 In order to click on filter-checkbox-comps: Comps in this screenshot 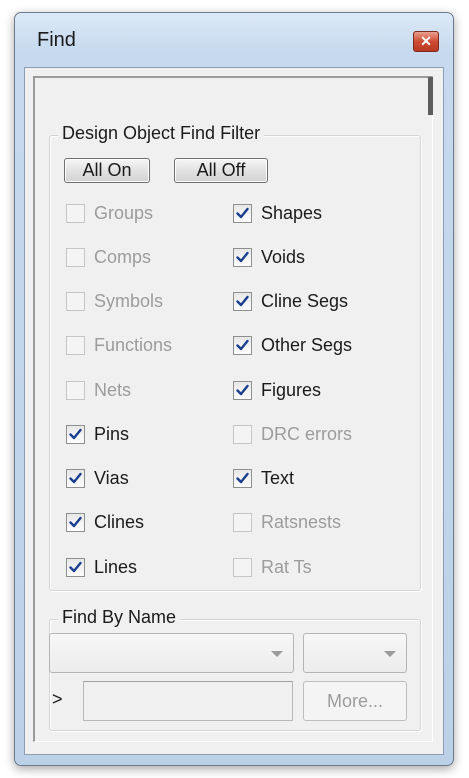, I will do `click(108, 257)`.